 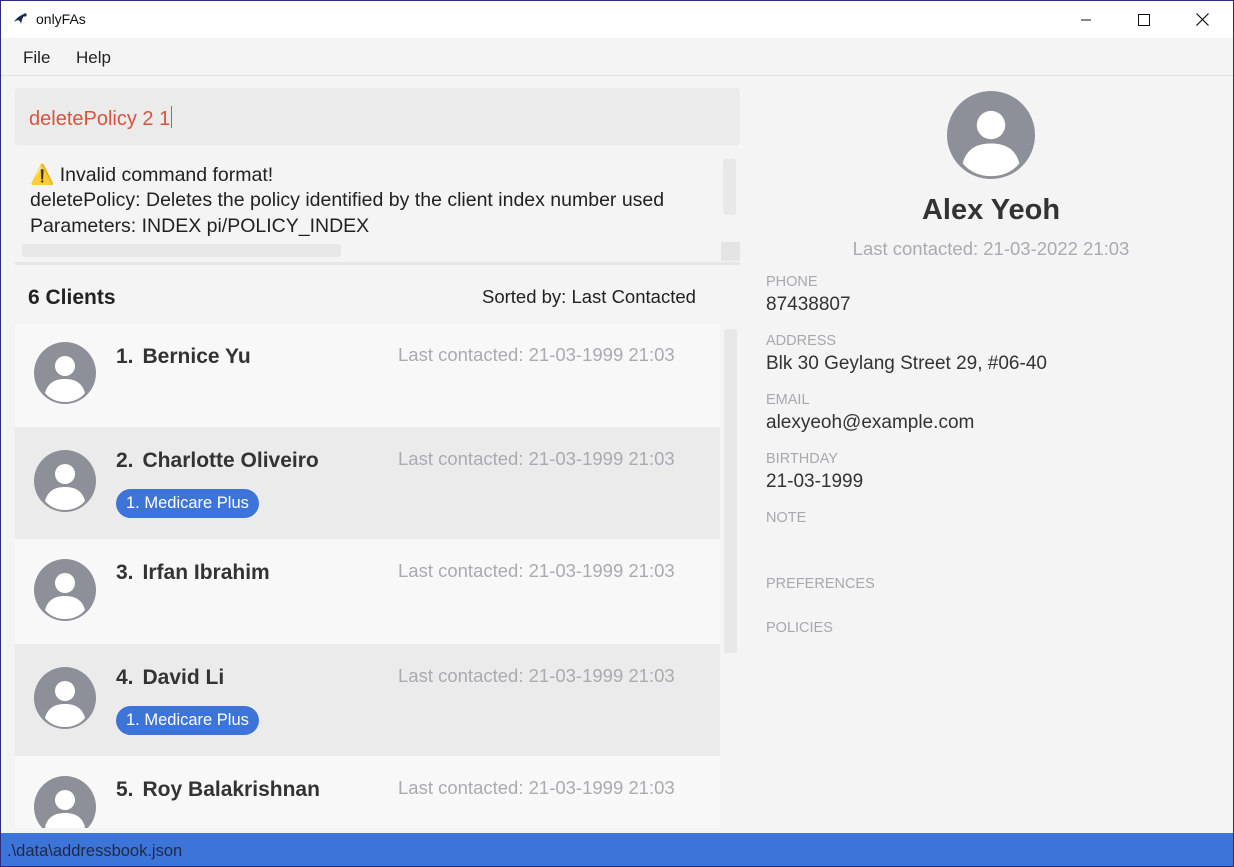 What do you see at coordinates (183, 677) in the screenshot?
I see `client-name-text: David Li` at bounding box center [183, 677].